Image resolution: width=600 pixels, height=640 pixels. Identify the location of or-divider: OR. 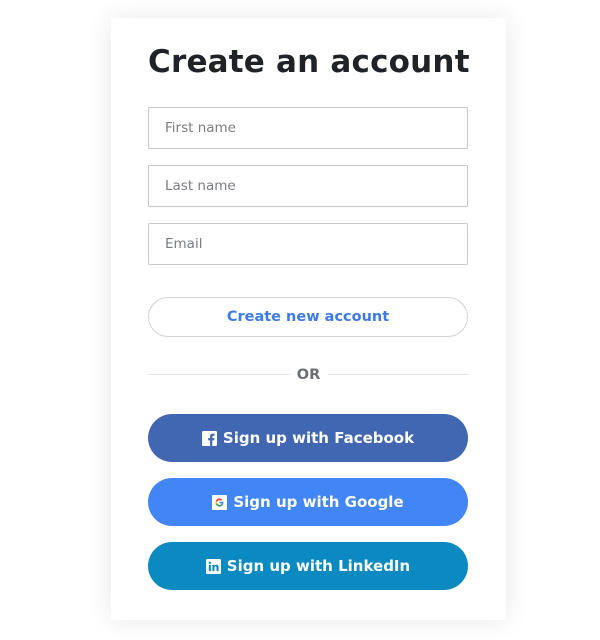
(308, 375).